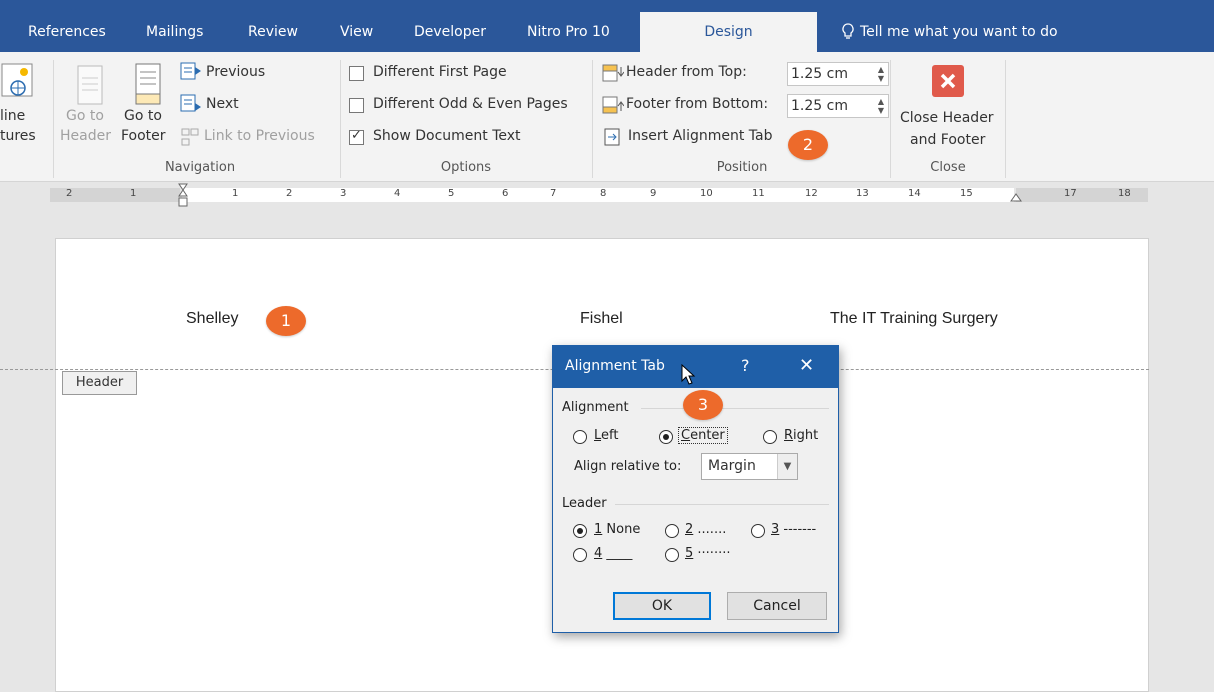 The height and width of the screenshot is (692, 1214). What do you see at coordinates (777, 606) in the screenshot?
I see `cancel-button: Cancel` at bounding box center [777, 606].